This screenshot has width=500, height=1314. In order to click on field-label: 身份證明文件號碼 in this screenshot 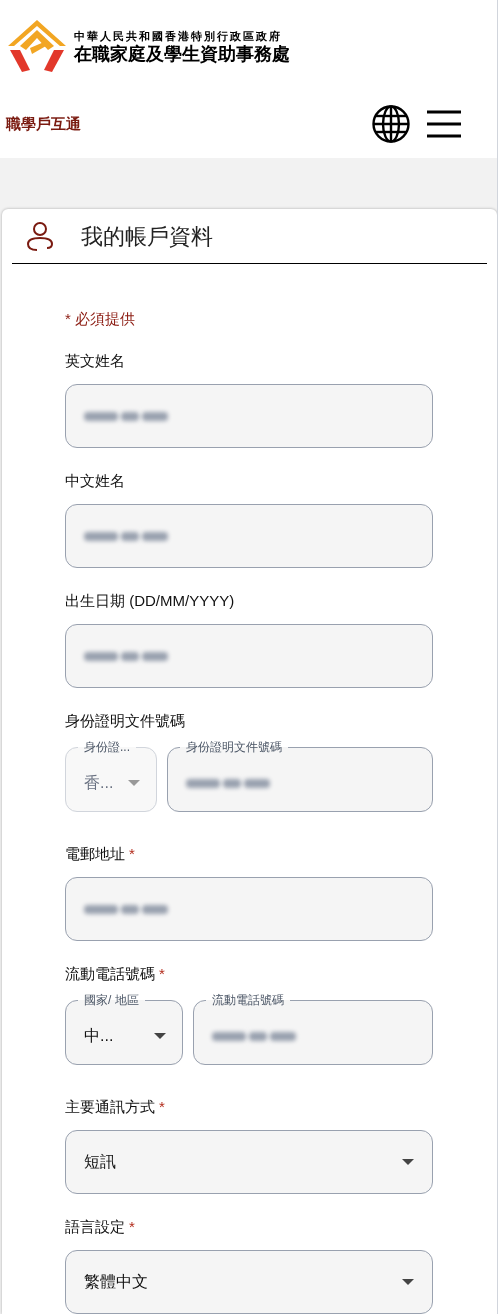, I will do `click(125, 721)`.